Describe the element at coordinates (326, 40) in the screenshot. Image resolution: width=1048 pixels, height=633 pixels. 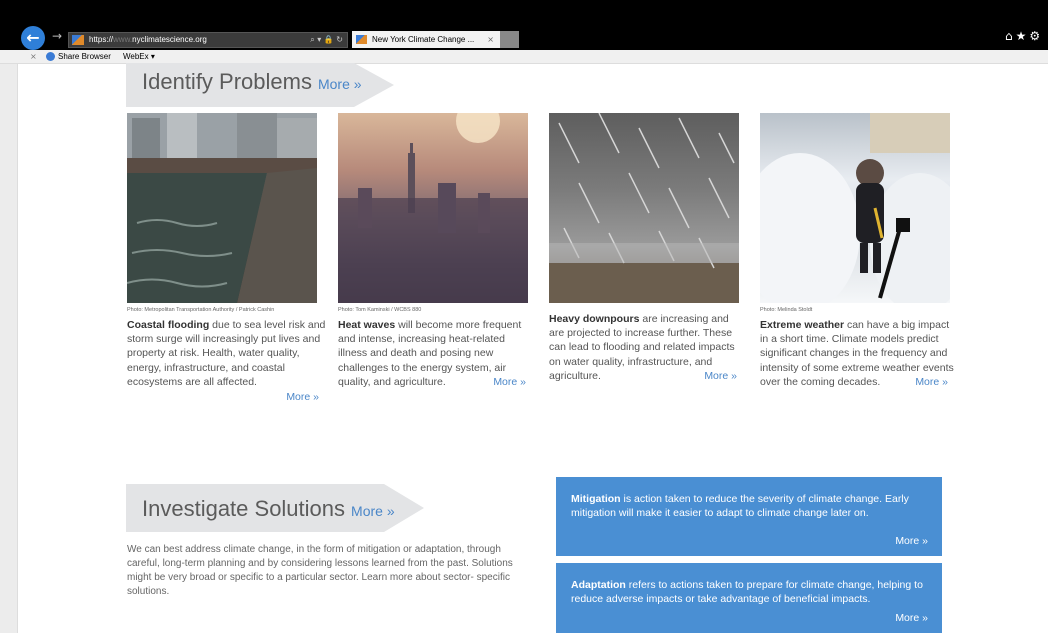
I see `address-tools-icons: ⌕ ▾ 🔒 ↻` at that location.